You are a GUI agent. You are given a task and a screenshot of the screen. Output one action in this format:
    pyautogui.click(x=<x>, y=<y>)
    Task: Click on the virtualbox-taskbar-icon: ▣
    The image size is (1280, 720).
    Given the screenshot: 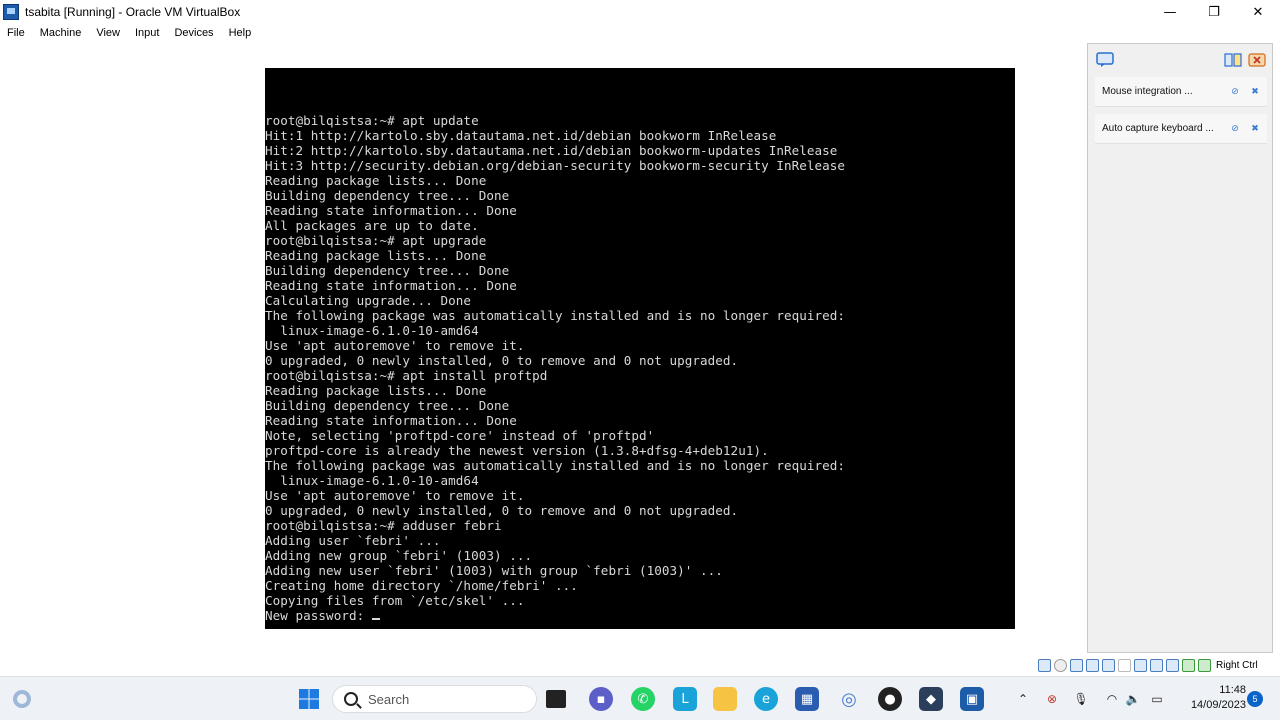 What is the action you would take?
    pyautogui.click(x=972, y=699)
    